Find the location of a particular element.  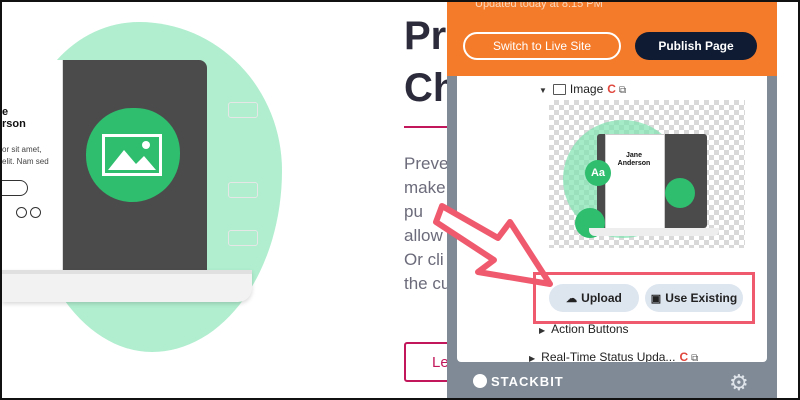

gear-icon: ⚙ is located at coordinates (739, 383).